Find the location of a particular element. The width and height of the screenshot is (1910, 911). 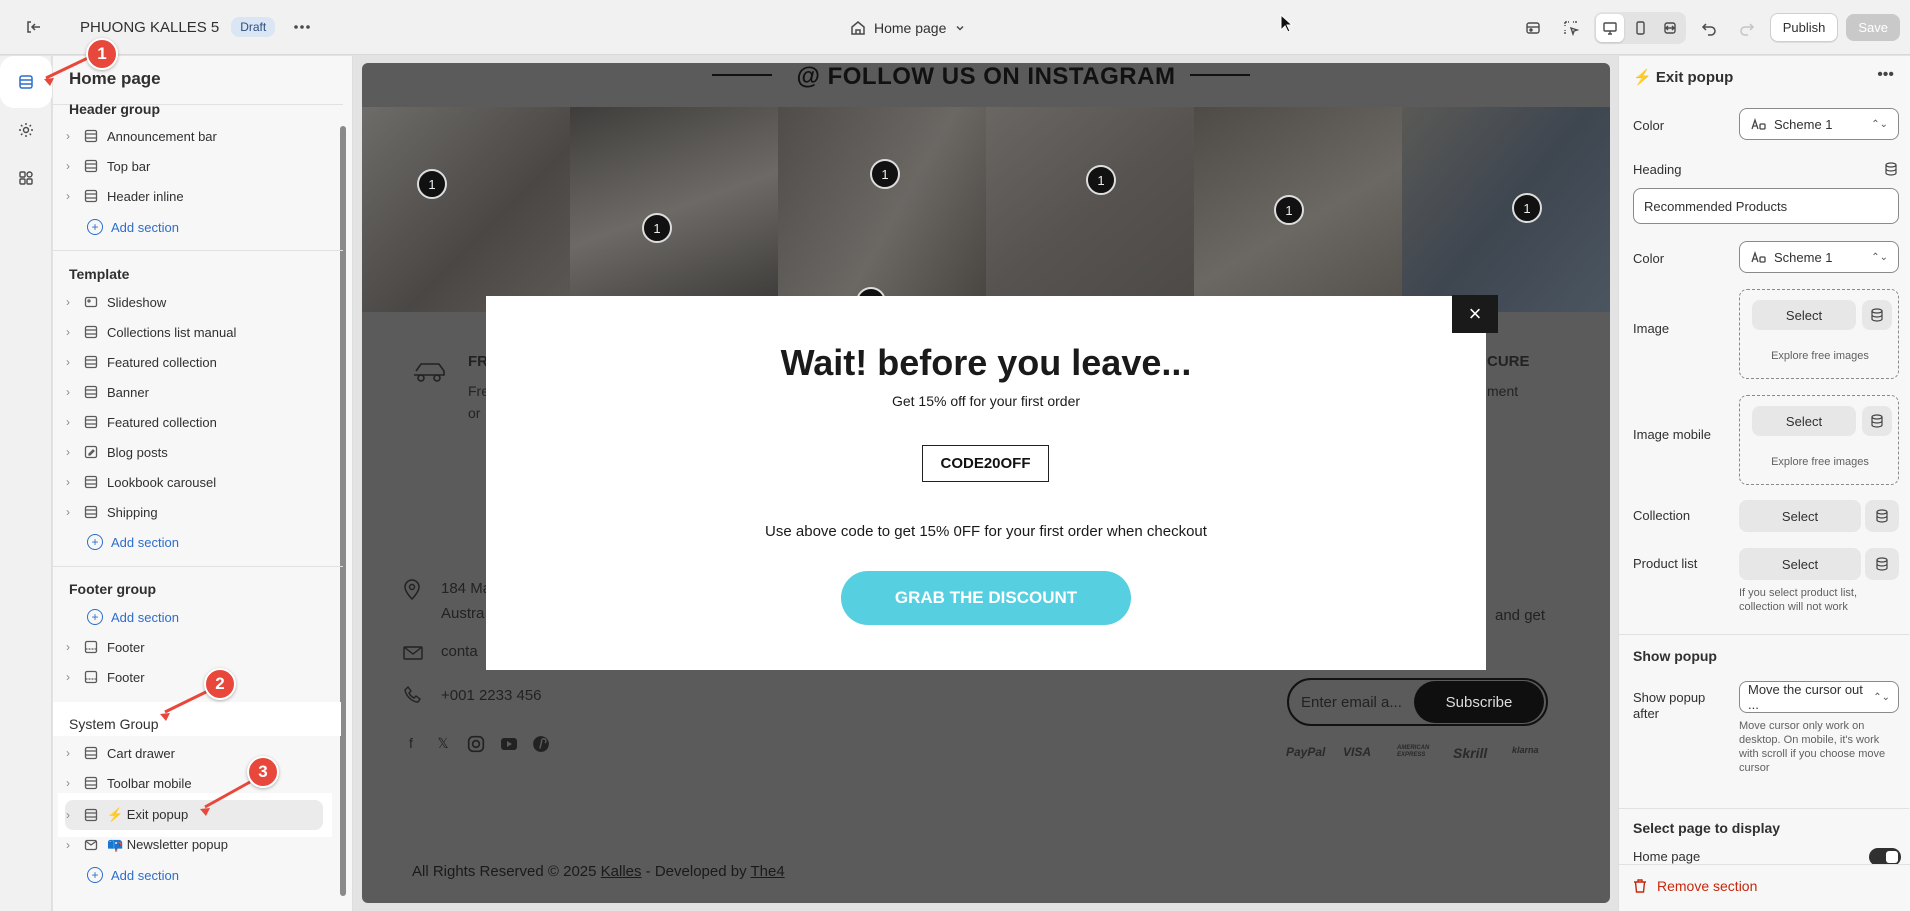

product-list-picker: Select is located at coordinates (1819, 564).